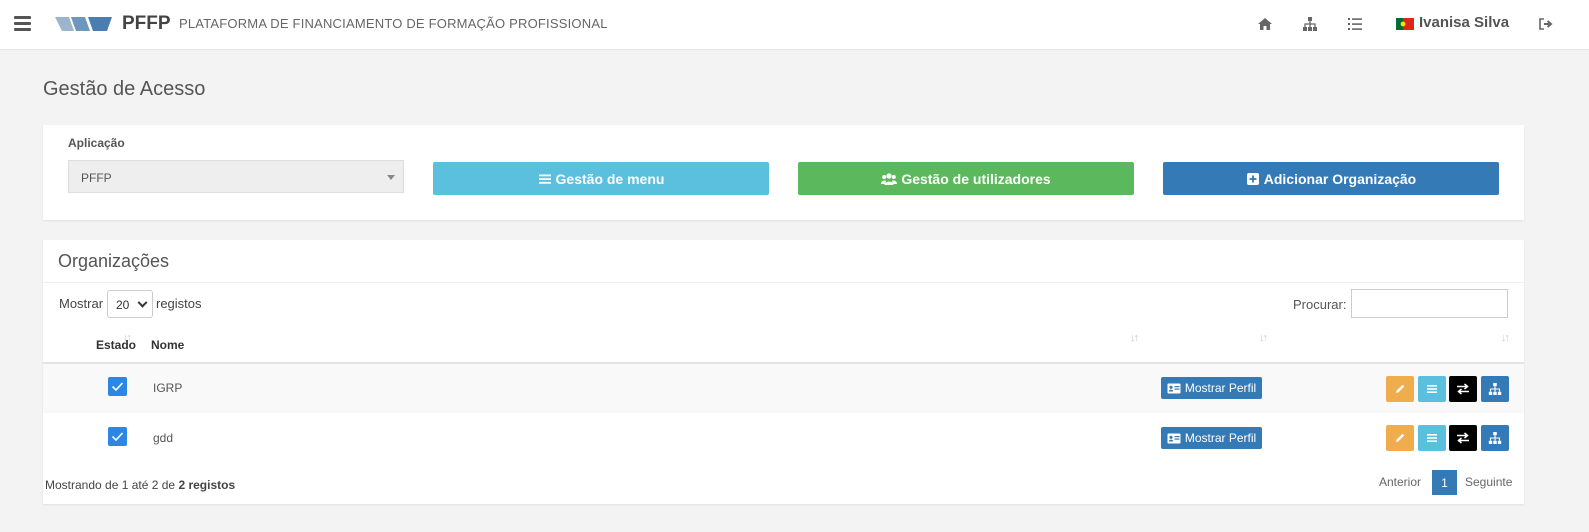 Image resolution: width=1589 pixels, height=532 pixels. I want to click on records-label: registos, so click(179, 303).